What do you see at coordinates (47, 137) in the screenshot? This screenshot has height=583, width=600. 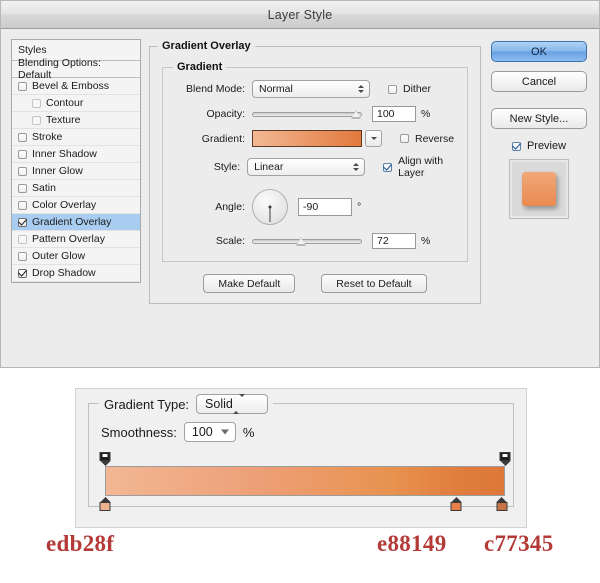 I see `sidebar-item-label: Stroke` at bounding box center [47, 137].